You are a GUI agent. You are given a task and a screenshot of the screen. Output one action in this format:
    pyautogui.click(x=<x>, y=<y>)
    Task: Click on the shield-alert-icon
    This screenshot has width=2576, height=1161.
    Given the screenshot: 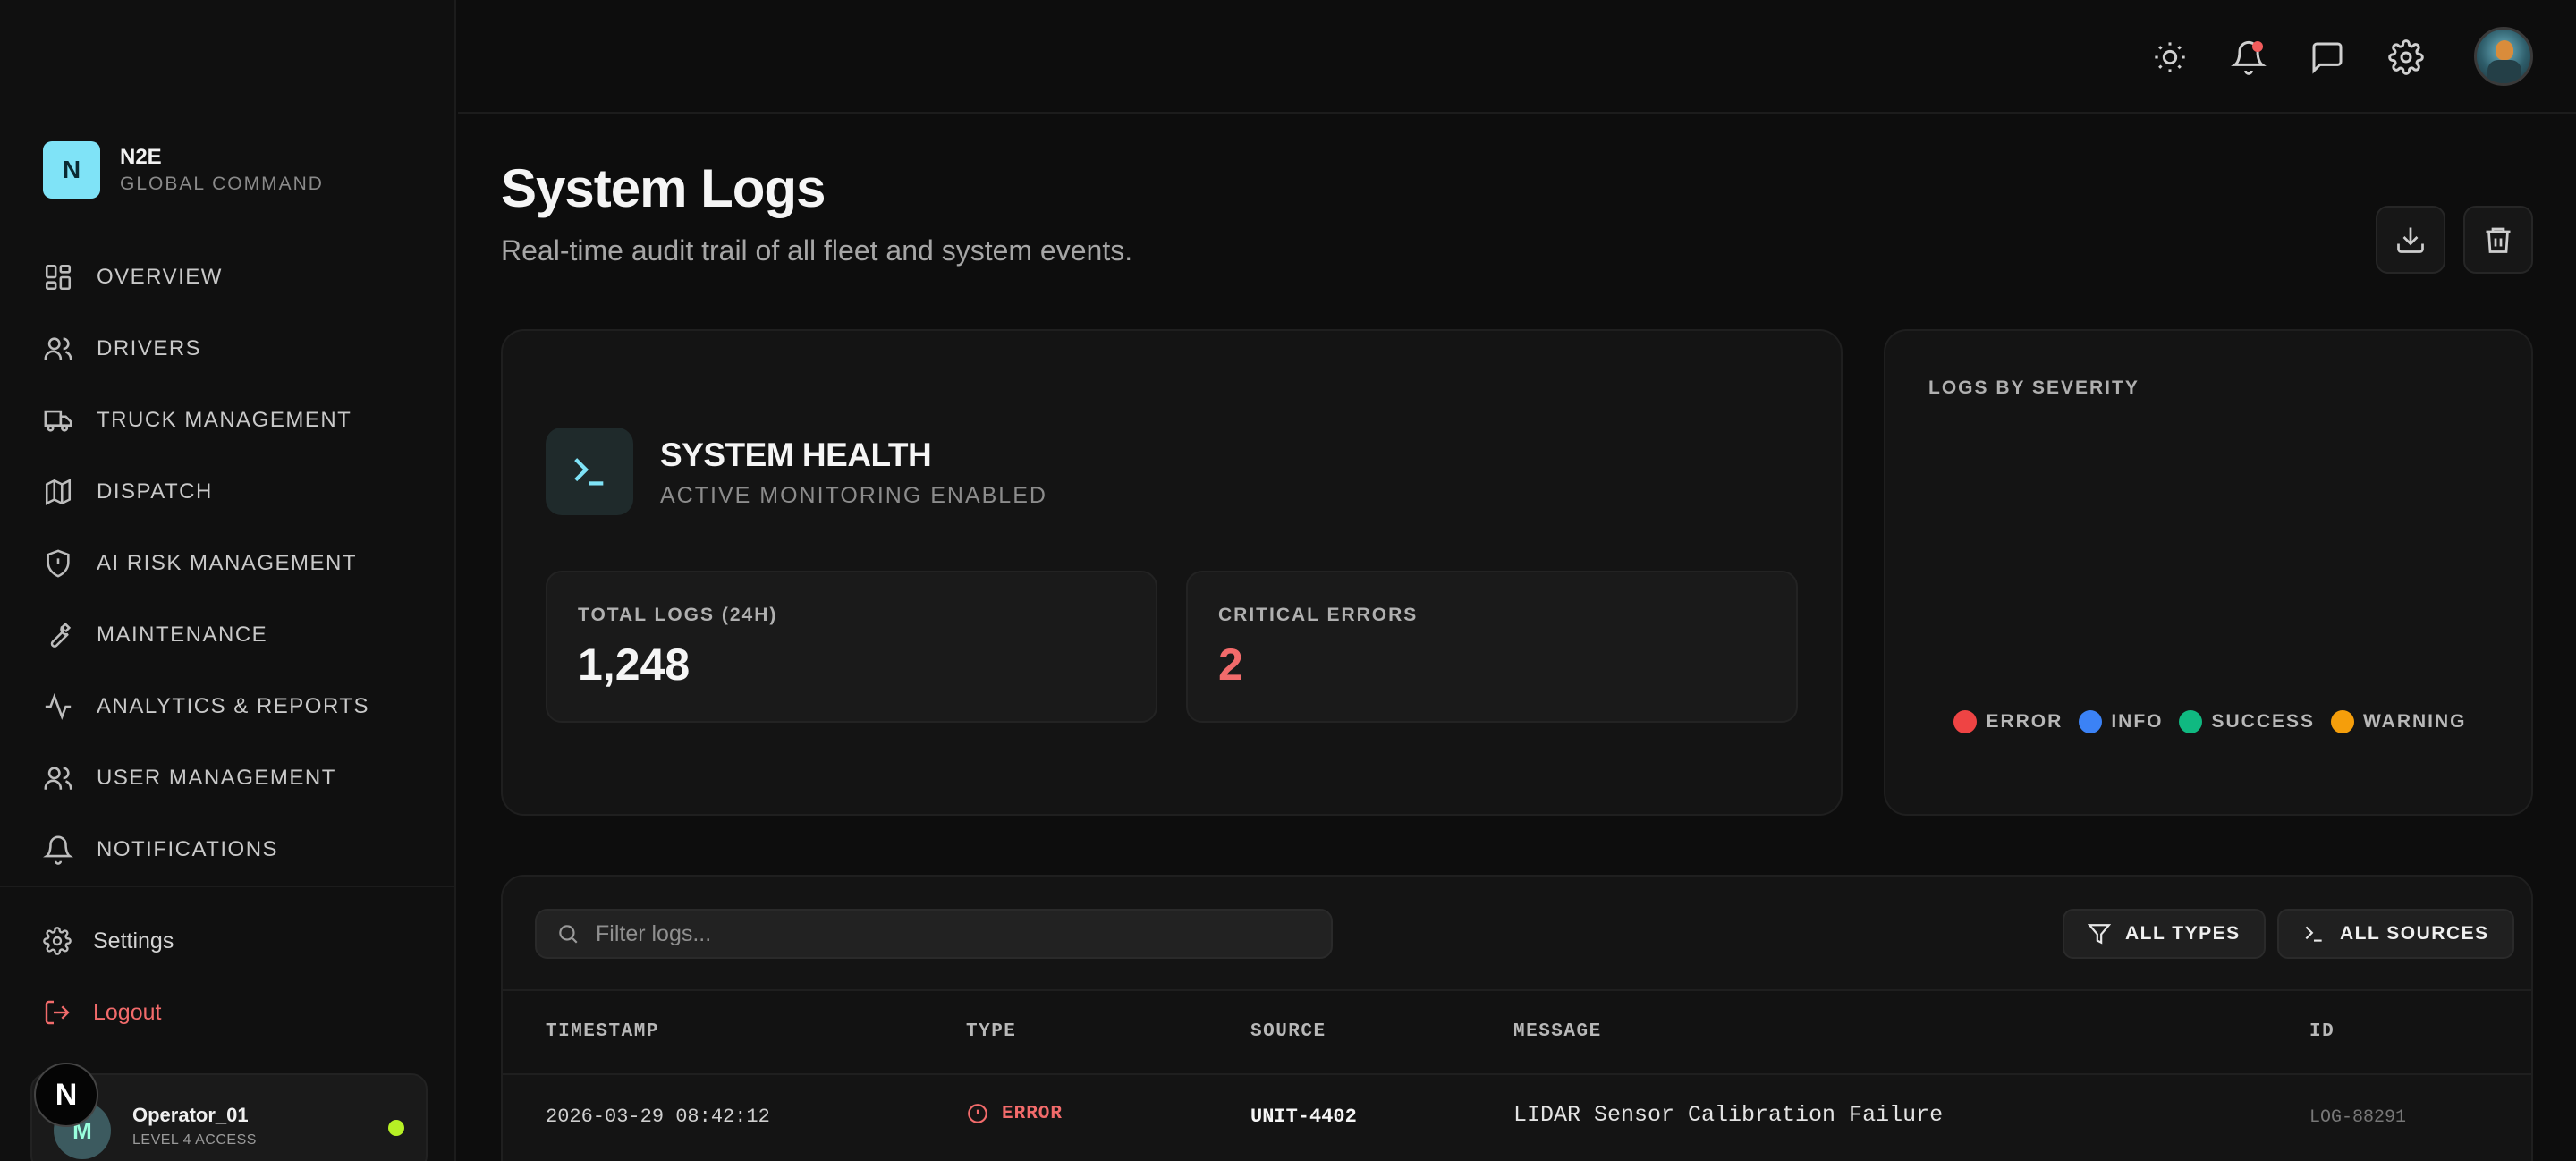 What is the action you would take?
    pyautogui.click(x=58, y=563)
    